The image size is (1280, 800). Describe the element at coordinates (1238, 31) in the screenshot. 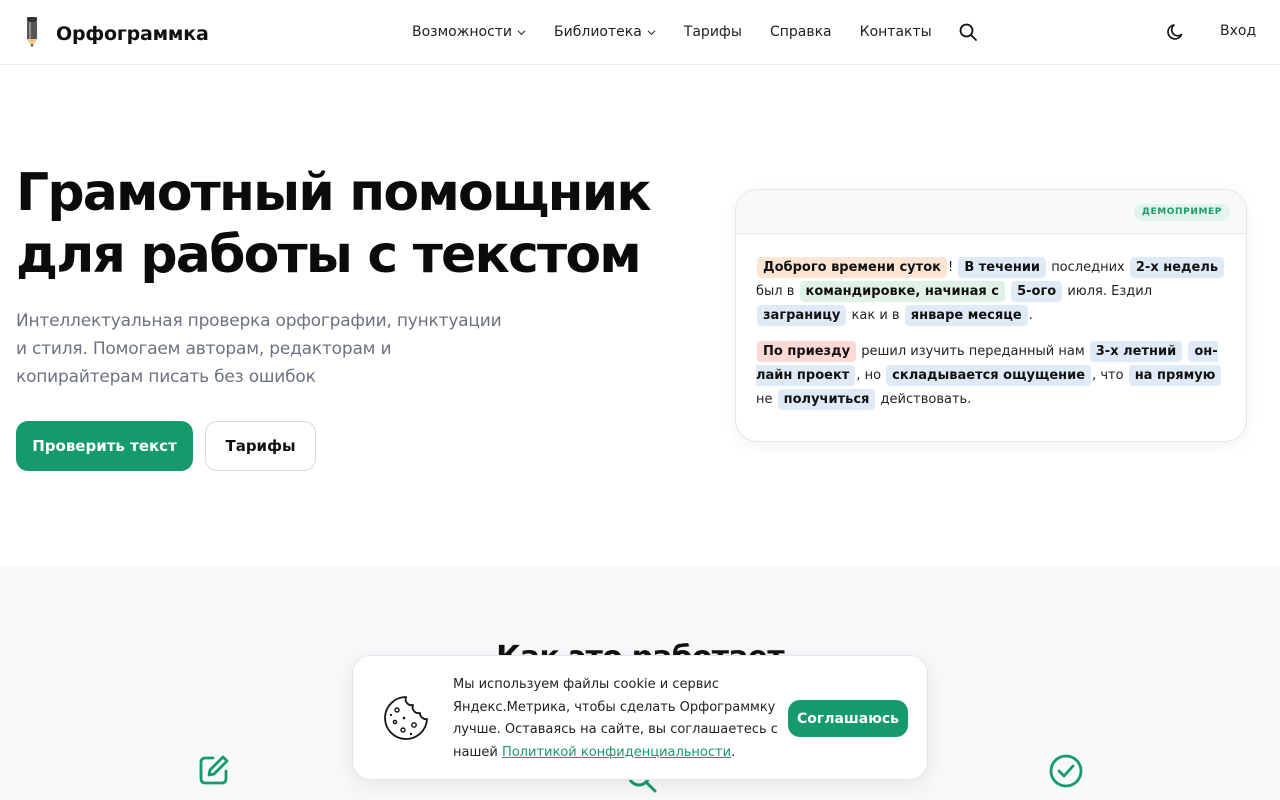

I see `login-link: Вход` at that location.